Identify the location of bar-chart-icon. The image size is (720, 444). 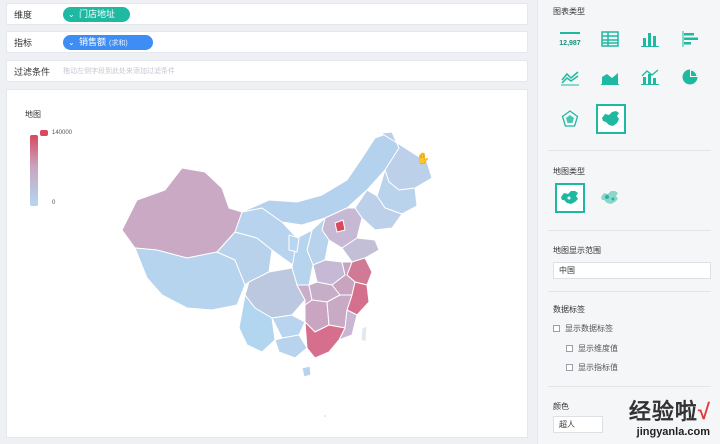
(690, 39).